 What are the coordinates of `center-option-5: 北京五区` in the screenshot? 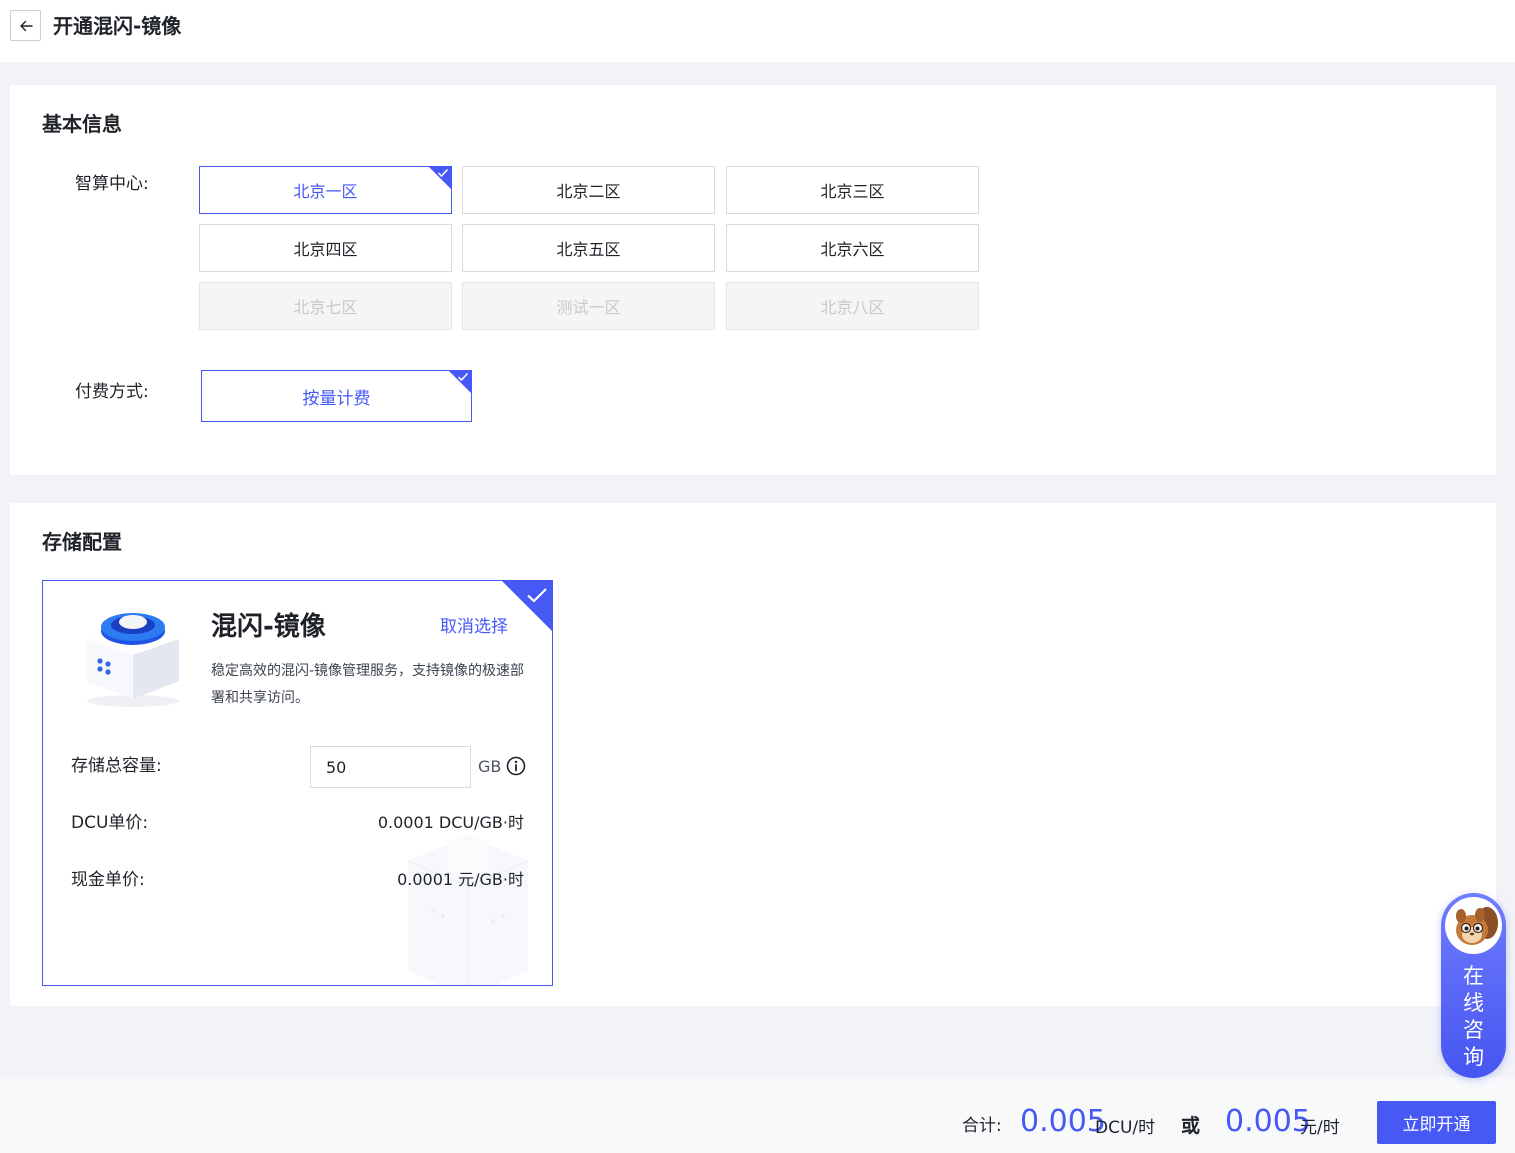 It's located at (588, 248).